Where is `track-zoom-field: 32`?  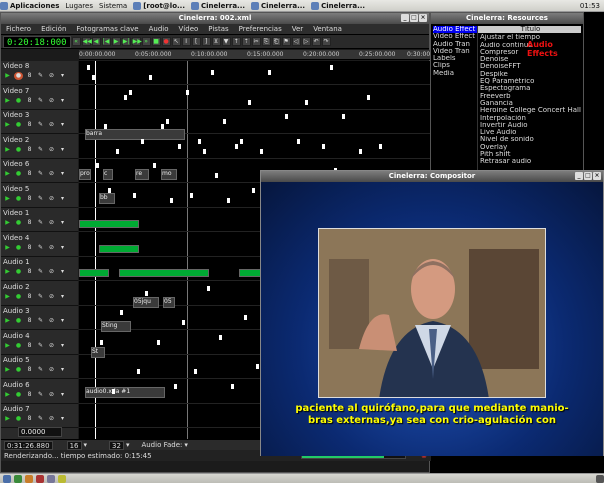
track-zoom-field: 32 is located at coordinates (116, 445).